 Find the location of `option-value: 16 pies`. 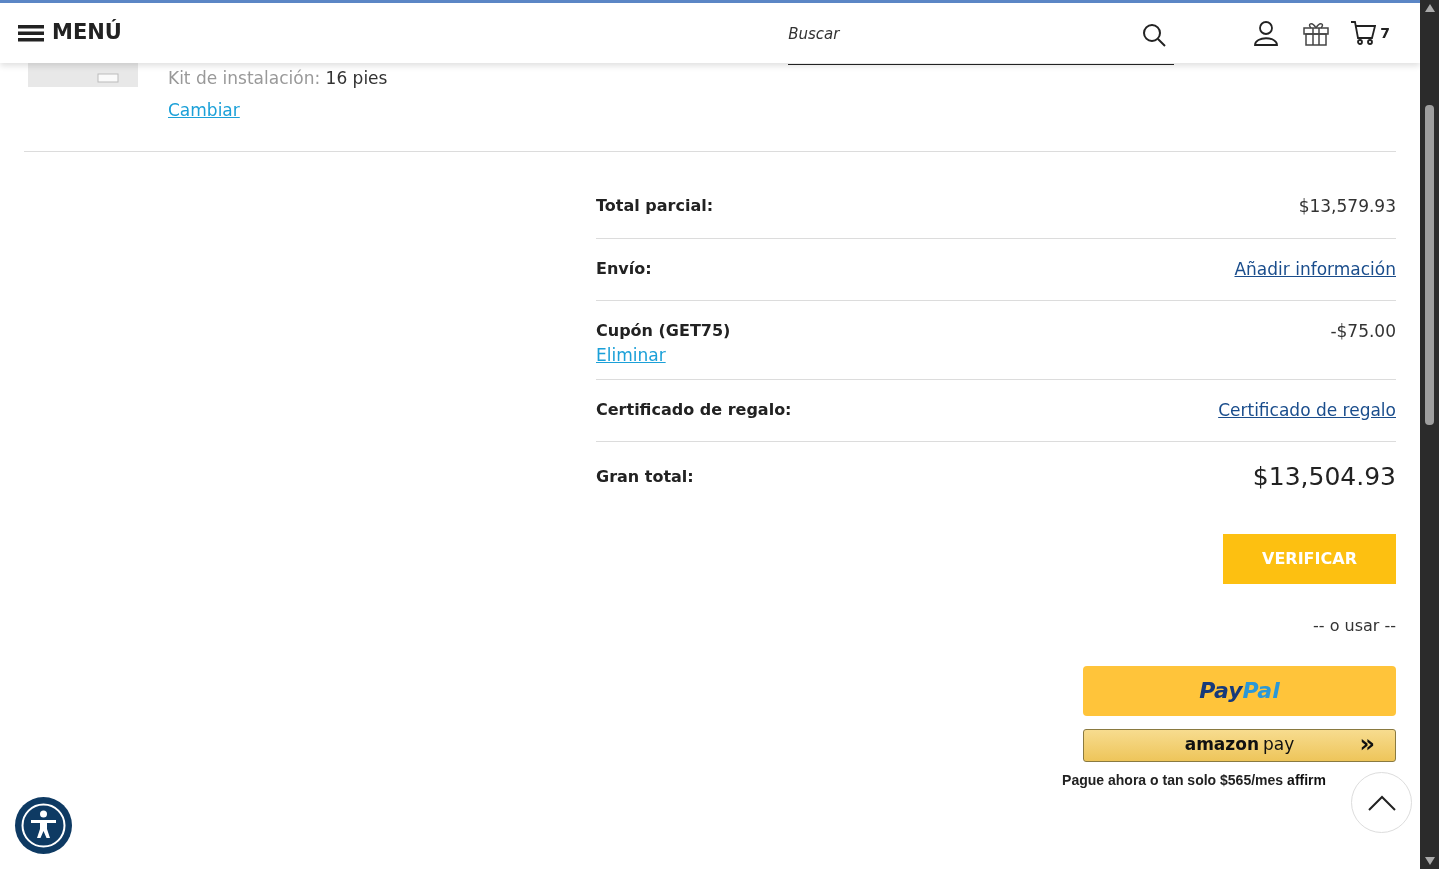

option-value: 16 pies is located at coordinates (356, 78).